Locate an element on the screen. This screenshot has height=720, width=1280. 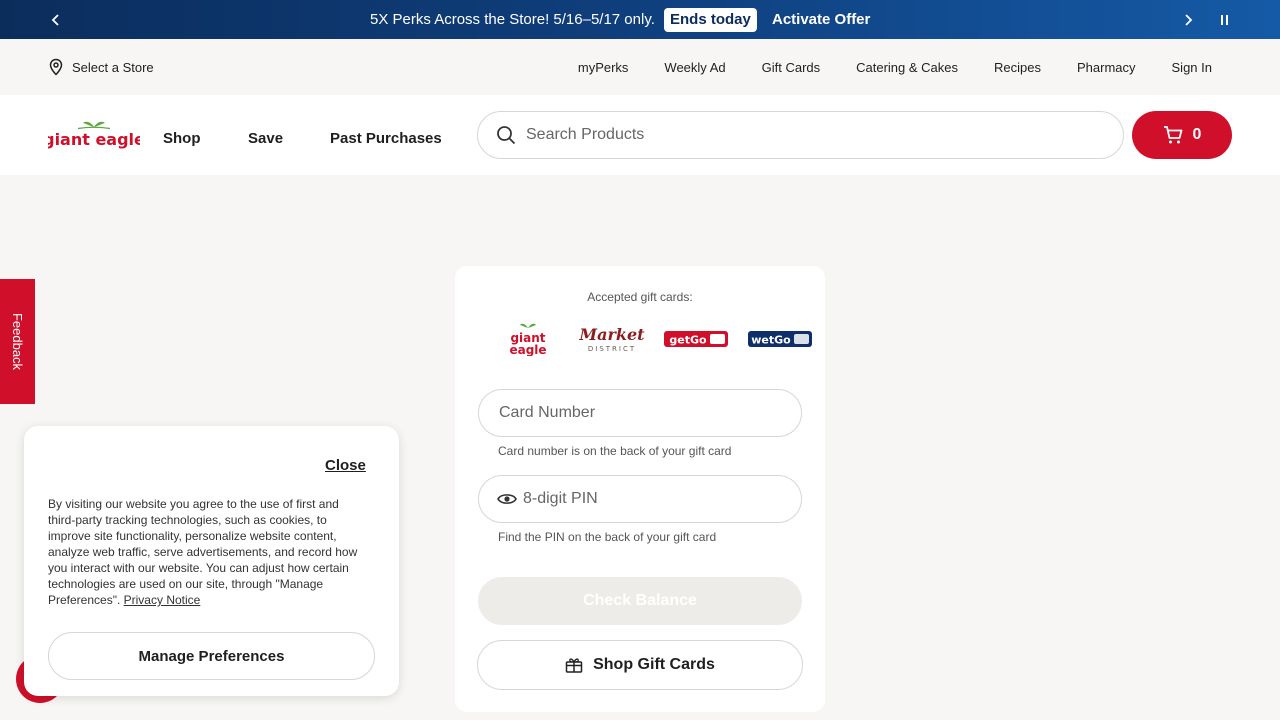
link-recipes: Recipes is located at coordinates (1017, 67).